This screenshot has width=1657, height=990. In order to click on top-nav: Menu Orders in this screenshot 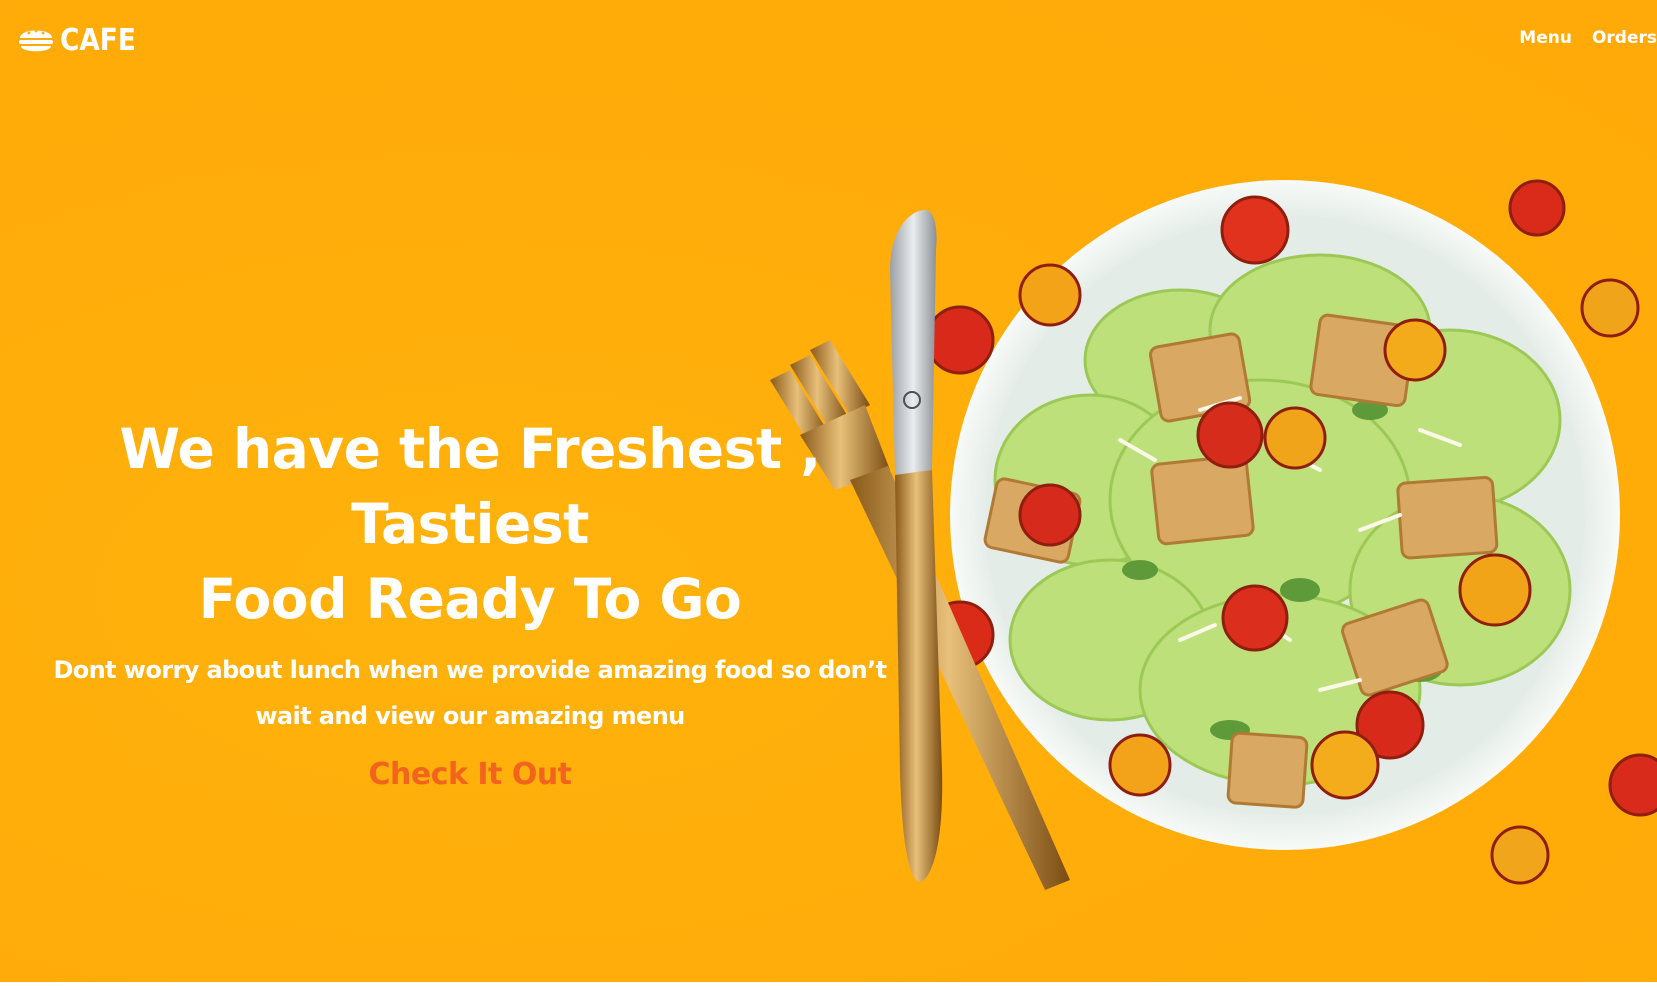, I will do `click(1588, 38)`.